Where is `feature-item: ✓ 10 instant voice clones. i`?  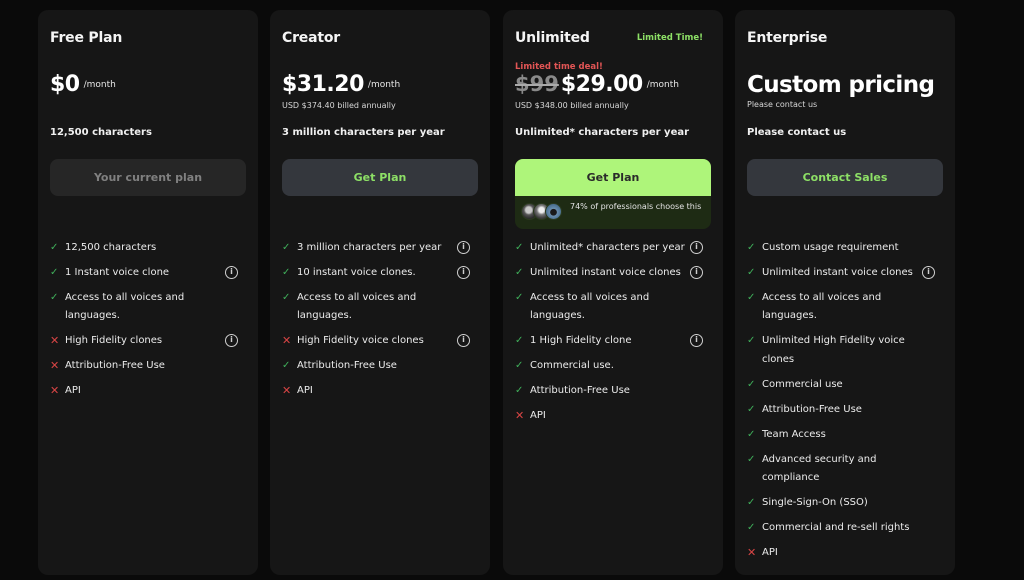
feature-item: ✓ 10 instant voice clones. i is located at coordinates (380, 273).